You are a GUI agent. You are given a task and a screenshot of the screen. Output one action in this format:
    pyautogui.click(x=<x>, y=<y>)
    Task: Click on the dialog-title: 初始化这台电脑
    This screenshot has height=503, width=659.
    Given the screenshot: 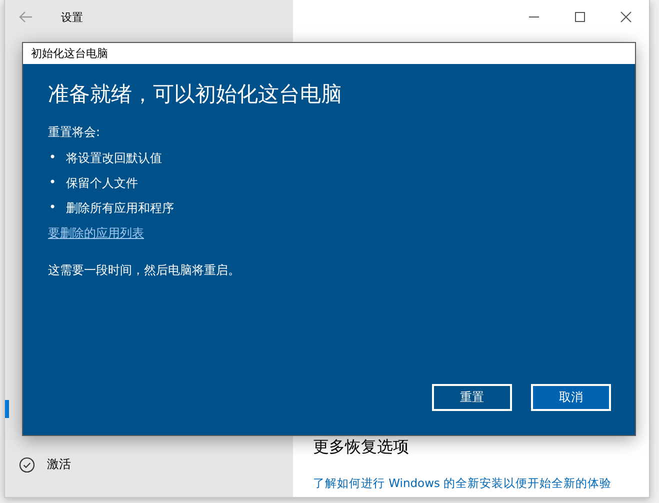 What is the action you would take?
    pyautogui.click(x=329, y=53)
    